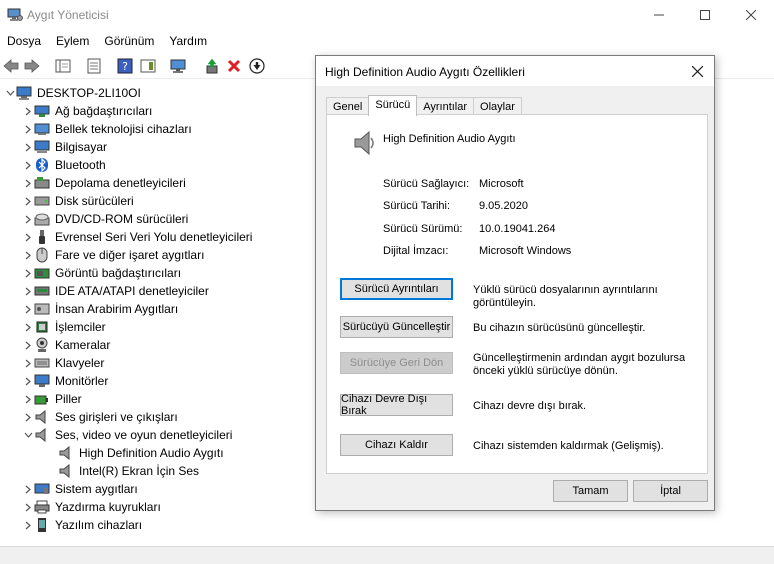  What do you see at coordinates (100, 309) in the screenshot?
I see `tree-category-item: İnsan Arabirim Aygıtları` at bounding box center [100, 309].